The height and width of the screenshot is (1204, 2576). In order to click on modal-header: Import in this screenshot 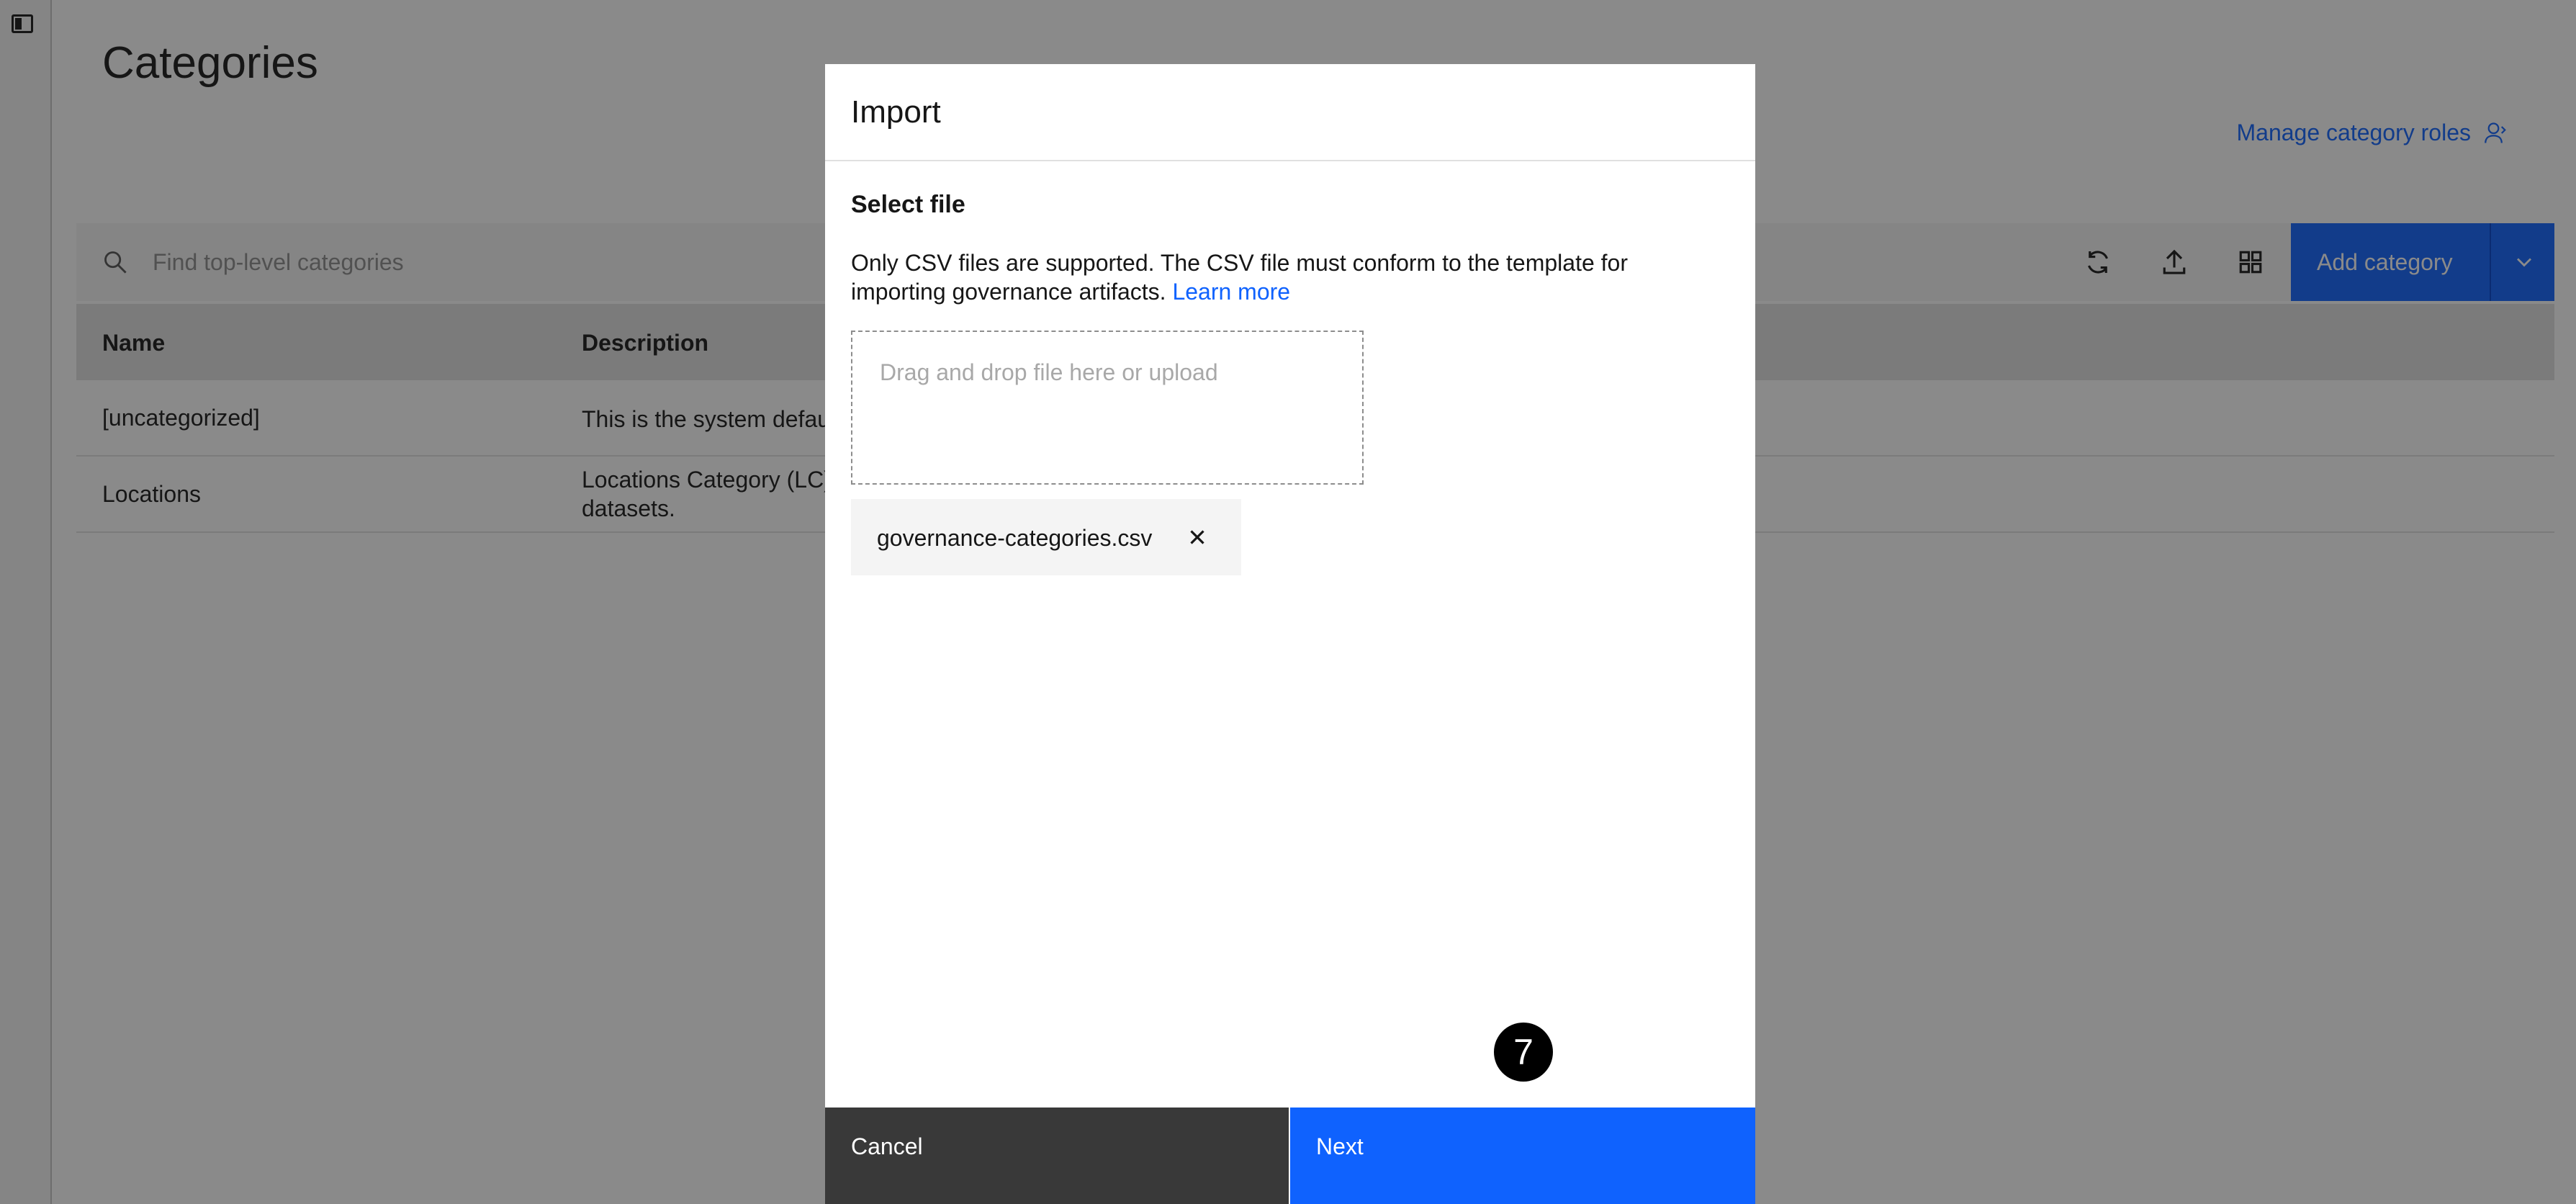, I will do `click(1290, 113)`.